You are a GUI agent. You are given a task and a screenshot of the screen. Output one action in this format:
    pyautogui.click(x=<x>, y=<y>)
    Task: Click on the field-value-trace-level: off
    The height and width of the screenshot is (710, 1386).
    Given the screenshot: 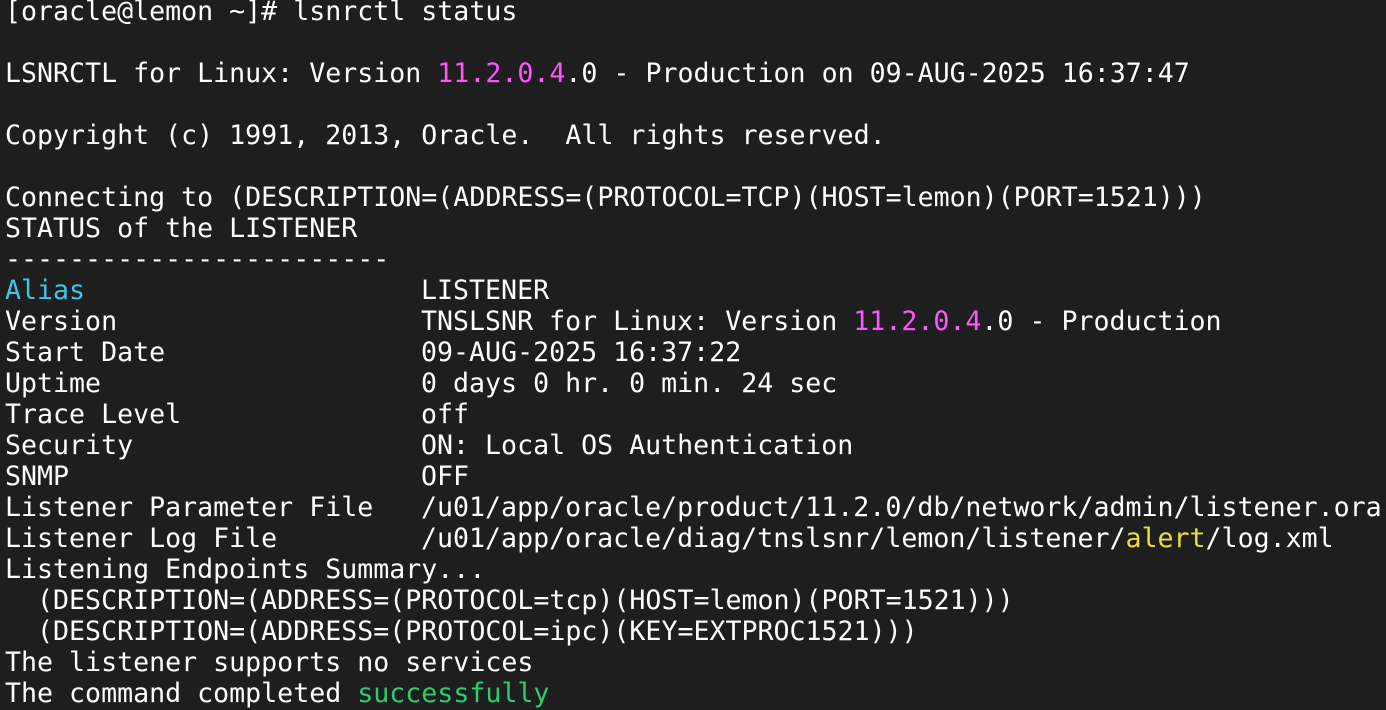 What is the action you would take?
    pyautogui.click(x=445, y=414)
    